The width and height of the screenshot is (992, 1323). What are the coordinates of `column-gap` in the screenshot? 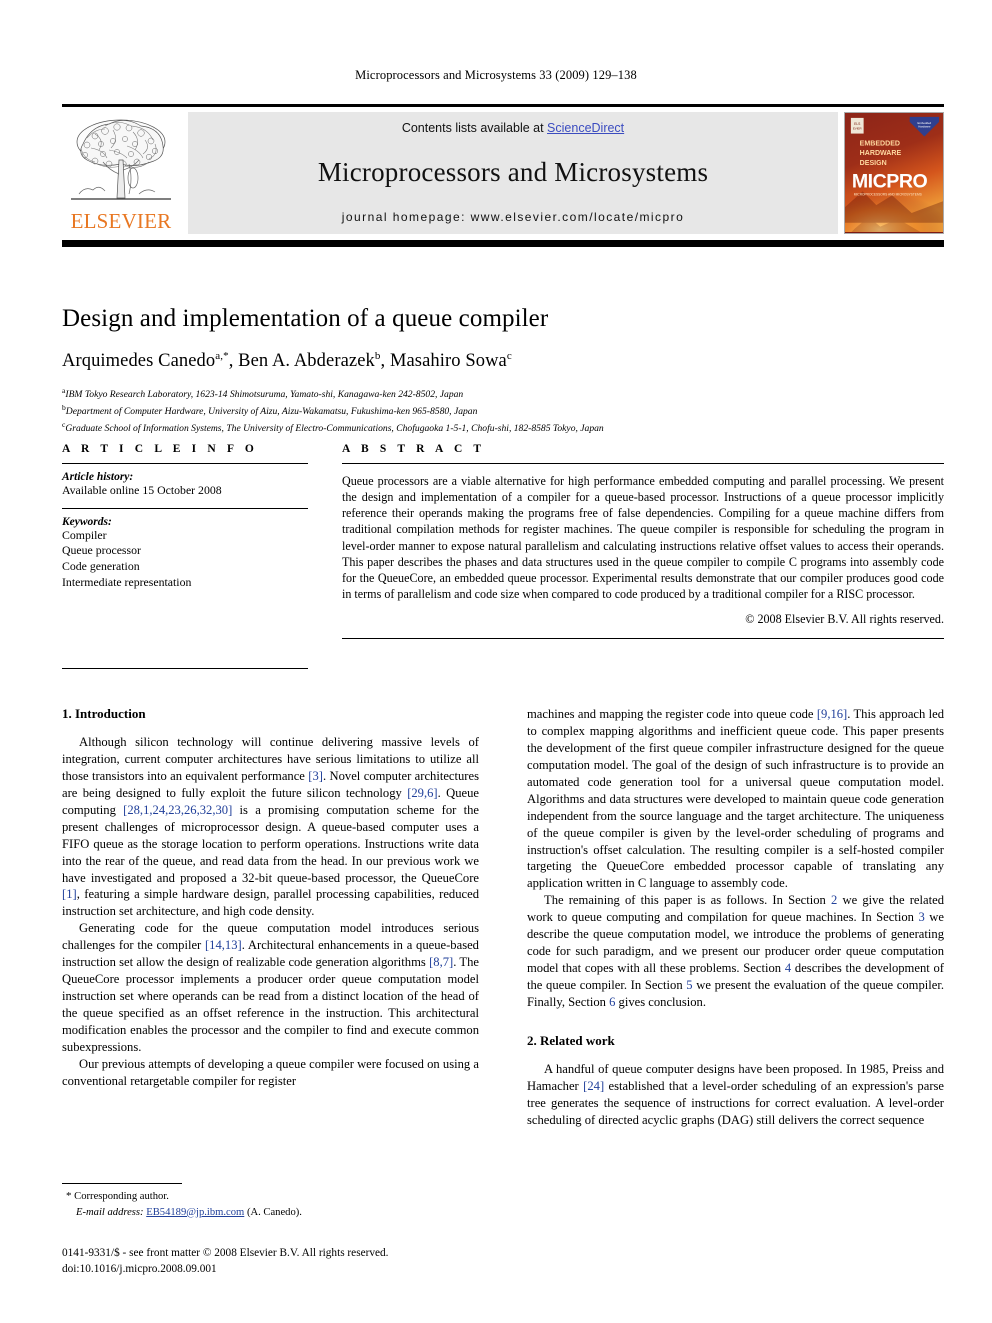 It's located at (325, 556).